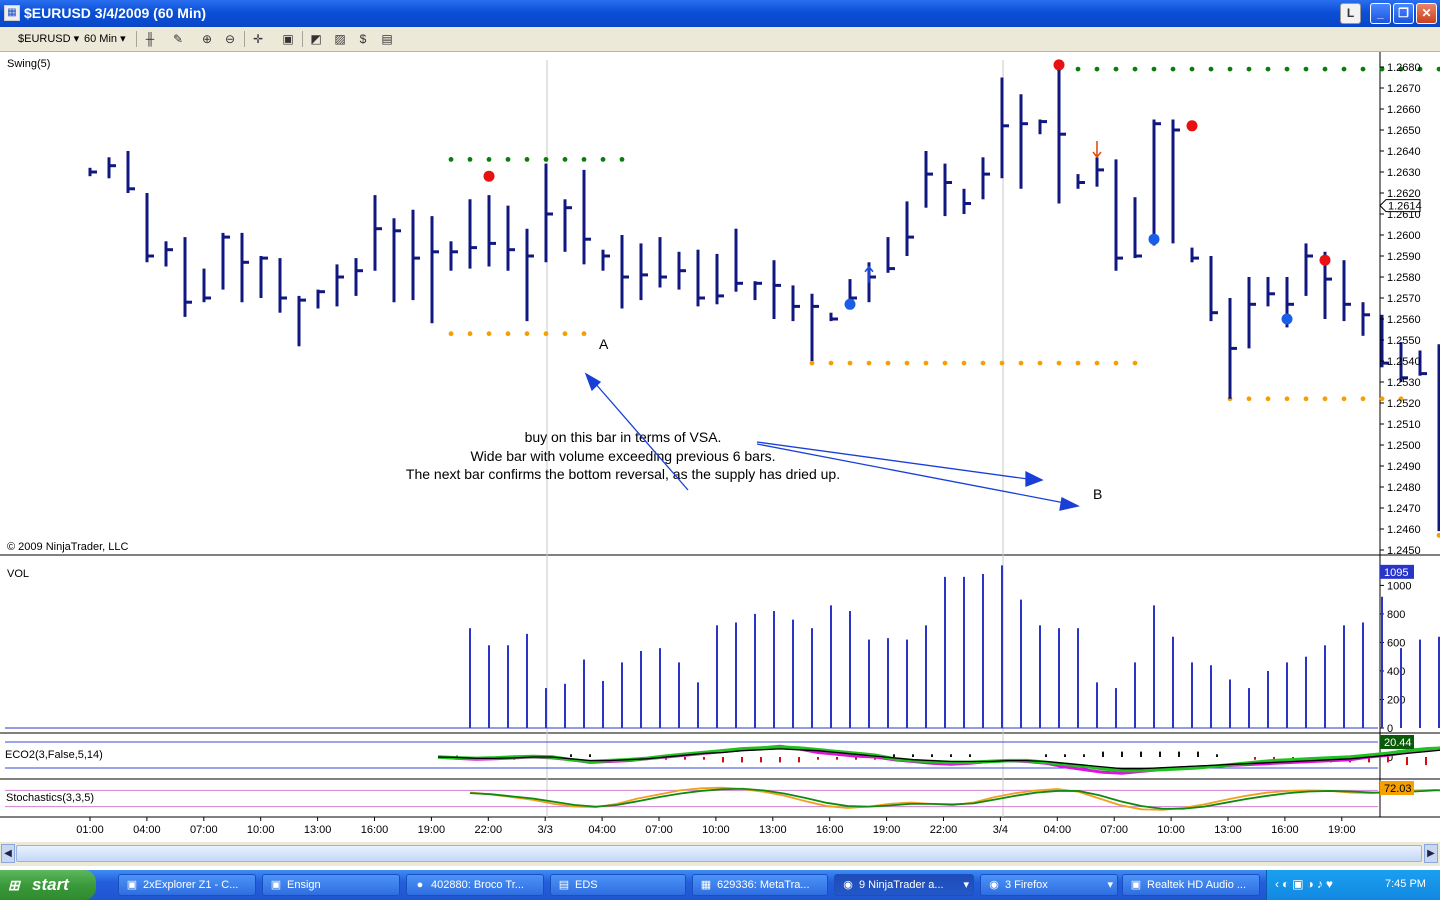  What do you see at coordinates (1404, 530) in the screenshot?
I see `price-tick-label: 1.2460` at bounding box center [1404, 530].